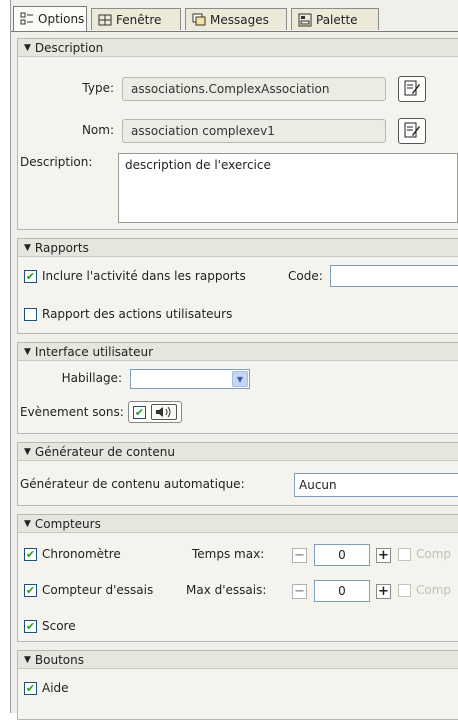  Describe the element at coordinates (61, 19) in the screenshot. I see `tab-label: Options` at that location.